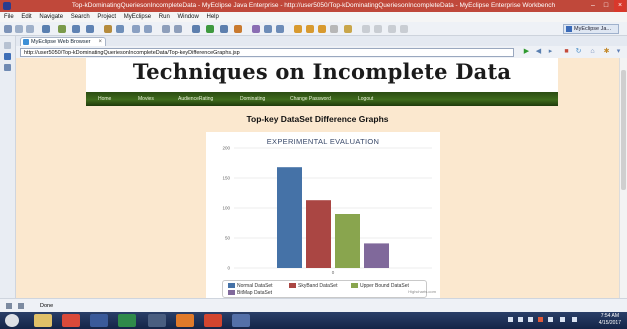 Image resolution: width=627 pixels, height=329 pixels. I want to click on search-icon, so click(136, 29).